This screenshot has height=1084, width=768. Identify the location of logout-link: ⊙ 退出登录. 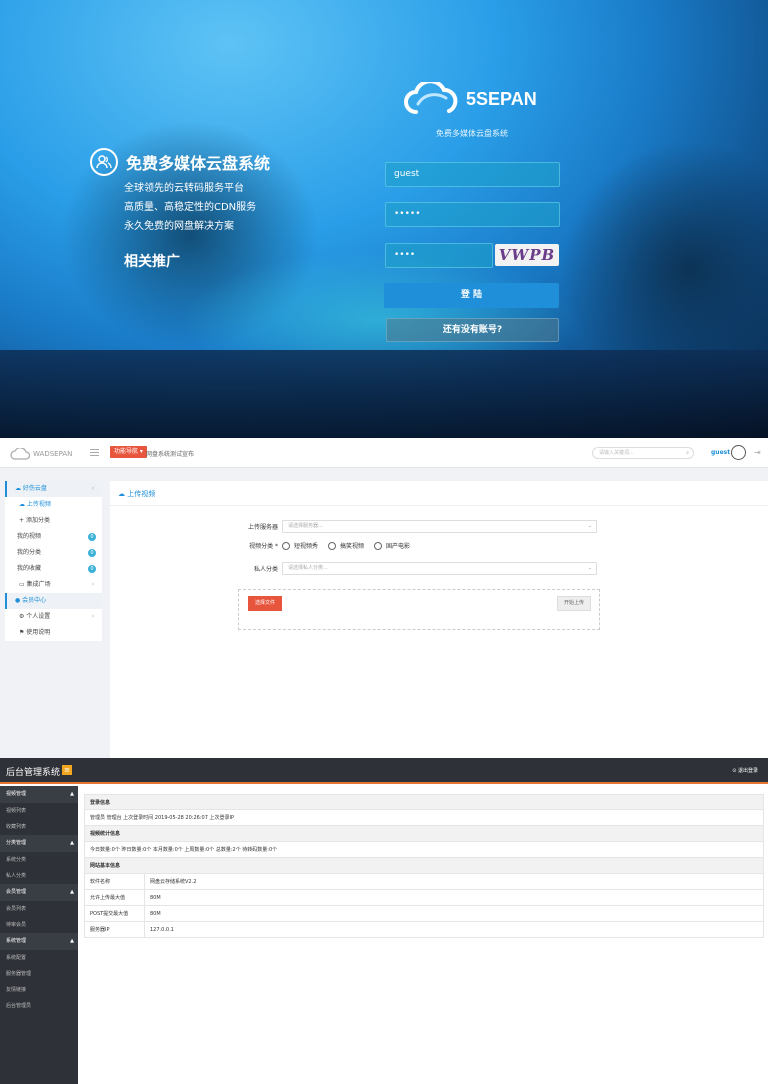
(745, 770).